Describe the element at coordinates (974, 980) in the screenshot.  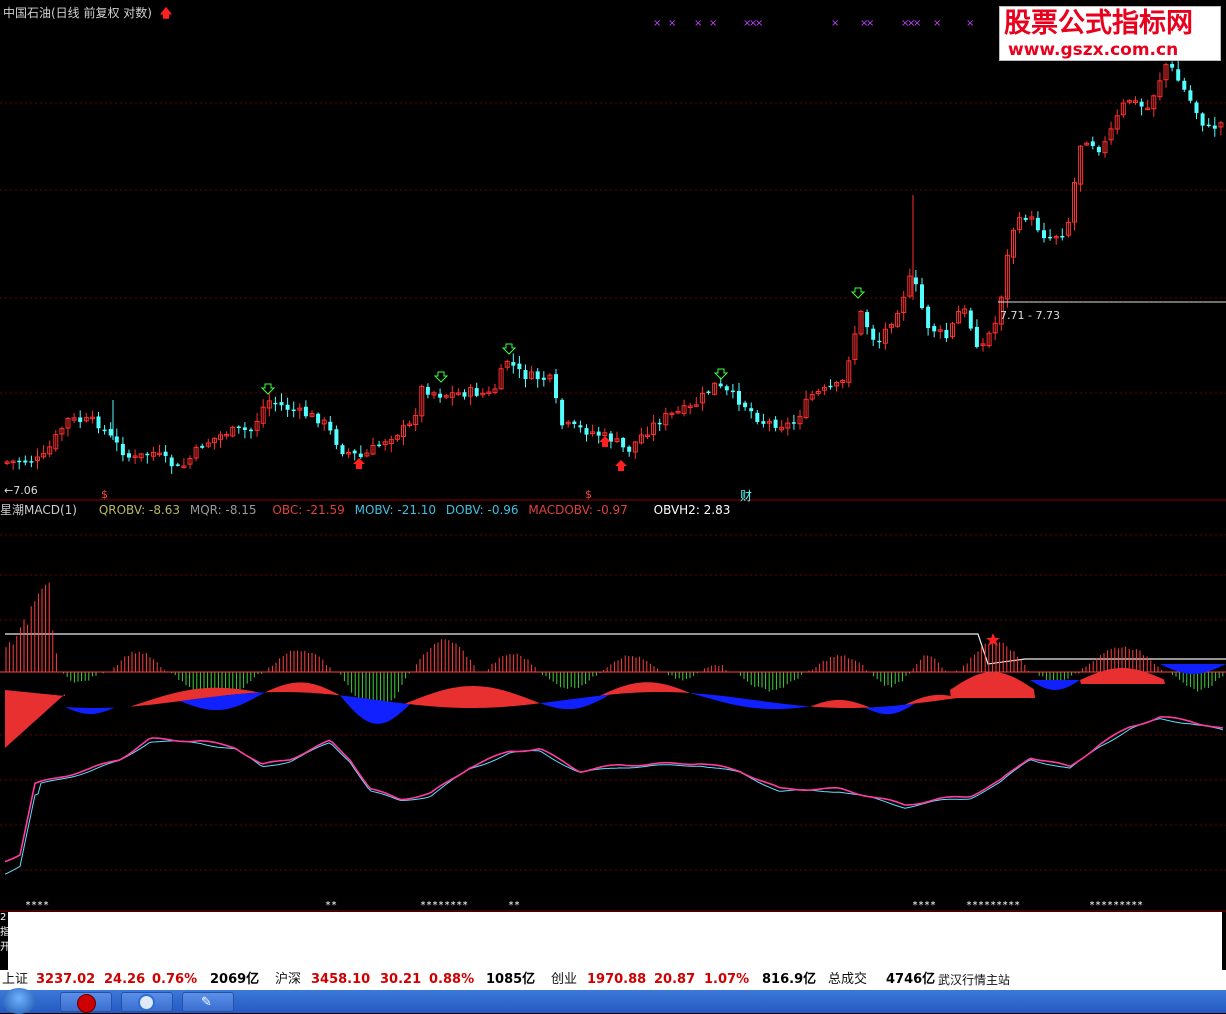
I see `station-name: 武汉行情主站` at that location.